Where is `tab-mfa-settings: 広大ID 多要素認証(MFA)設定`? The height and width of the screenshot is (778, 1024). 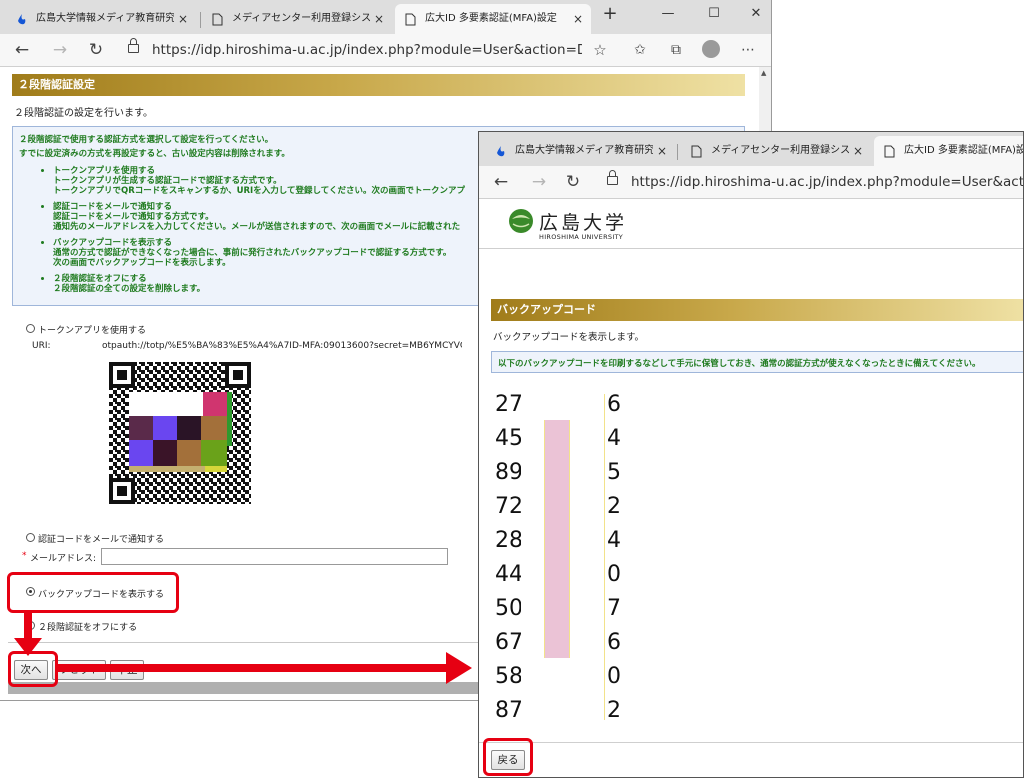 tab-mfa-settings: 広大ID 多要素認証(MFA)設定 is located at coordinates (949, 151).